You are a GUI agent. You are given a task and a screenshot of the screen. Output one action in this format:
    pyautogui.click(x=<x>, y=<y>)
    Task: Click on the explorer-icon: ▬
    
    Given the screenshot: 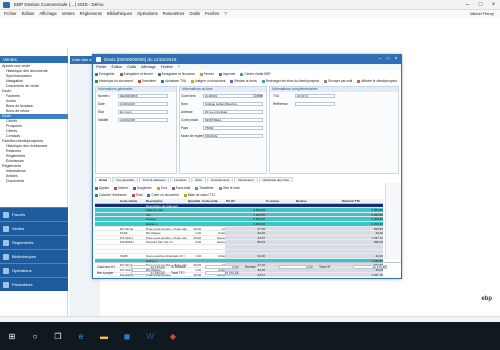 What is the action you would take?
    pyautogui.click(x=104, y=336)
    